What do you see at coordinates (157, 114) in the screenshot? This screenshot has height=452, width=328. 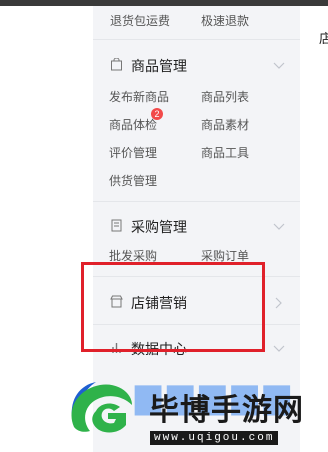 I see `notification-badge: 2` at bounding box center [157, 114].